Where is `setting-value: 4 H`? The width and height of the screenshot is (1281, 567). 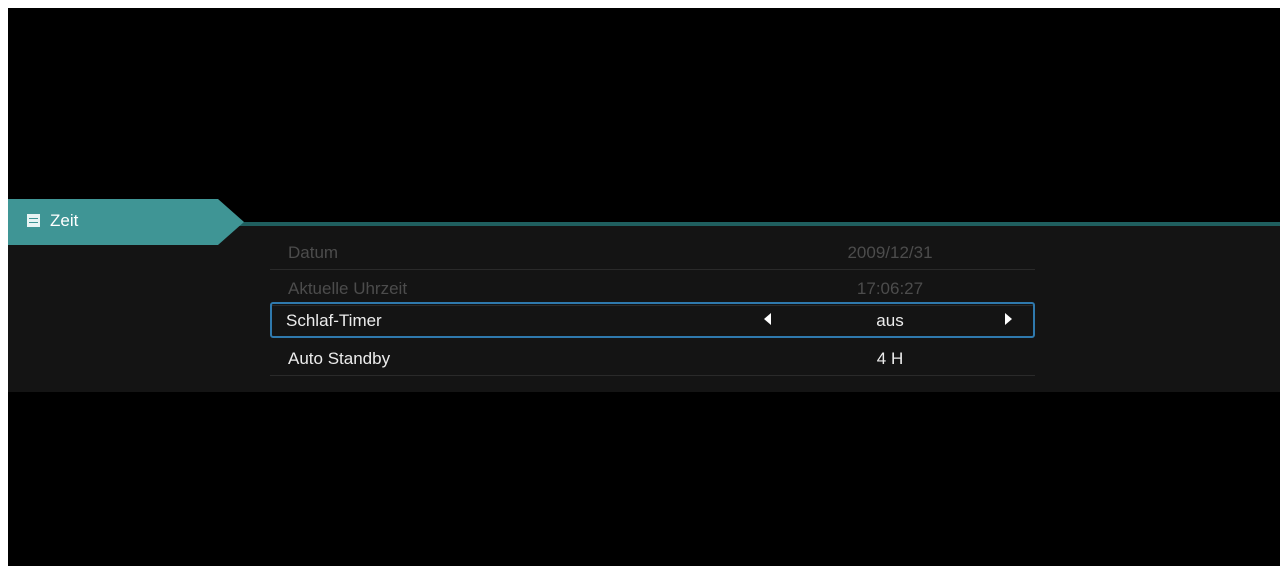
setting-value: 4 H is located at coordinates (890, 358).